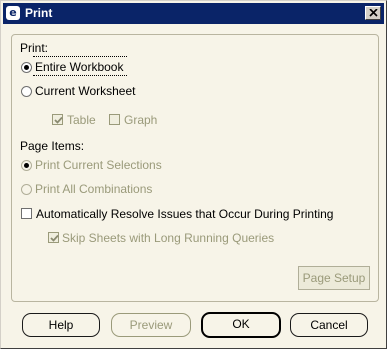  I want to click on entire-workbook-label: Entire Workbook, so click(79, 67).